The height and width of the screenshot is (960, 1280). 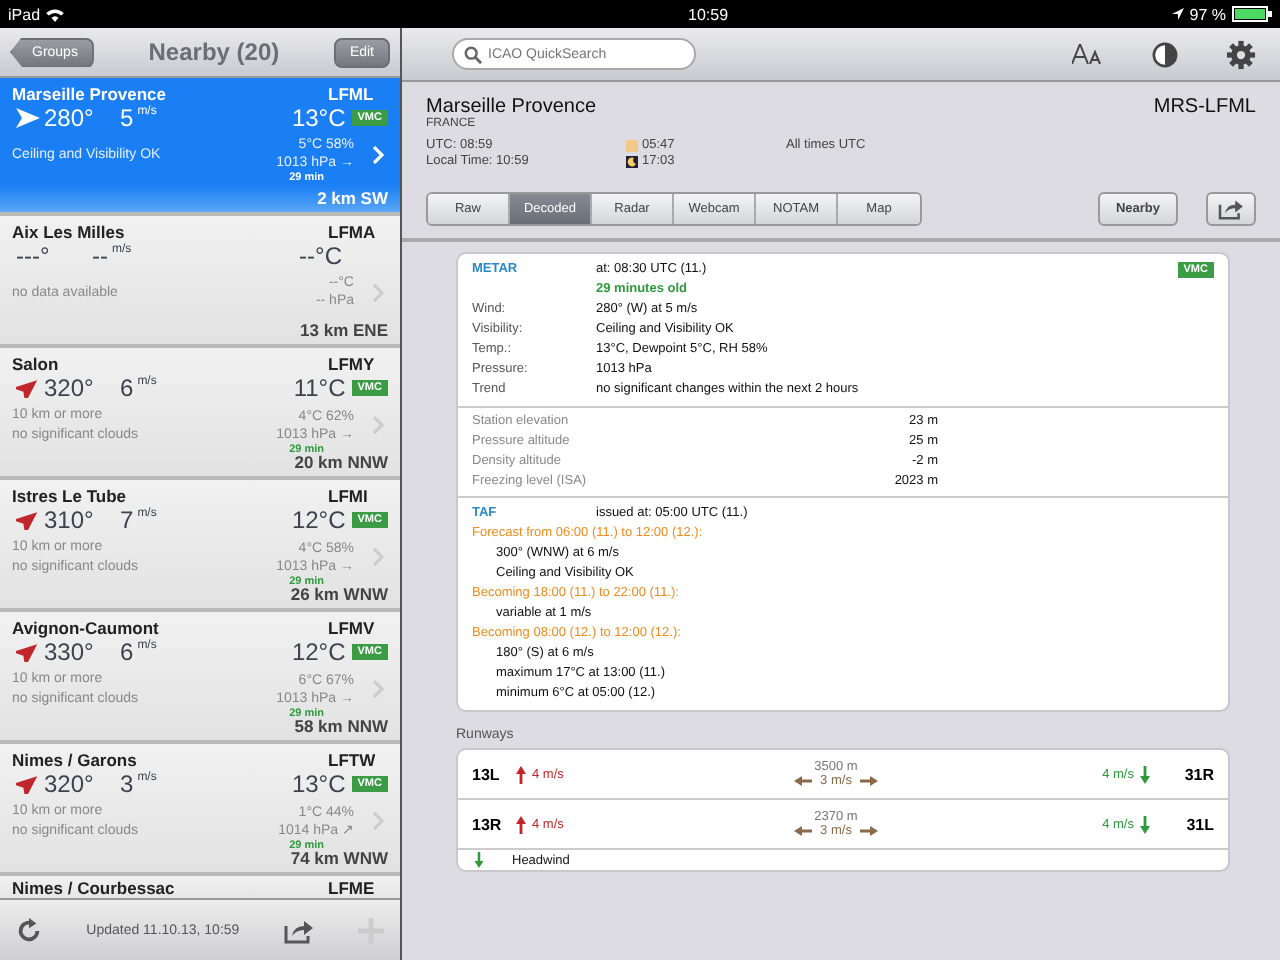 I want to click on distance-text: 26 km WNW, so click(x=339, y=594).